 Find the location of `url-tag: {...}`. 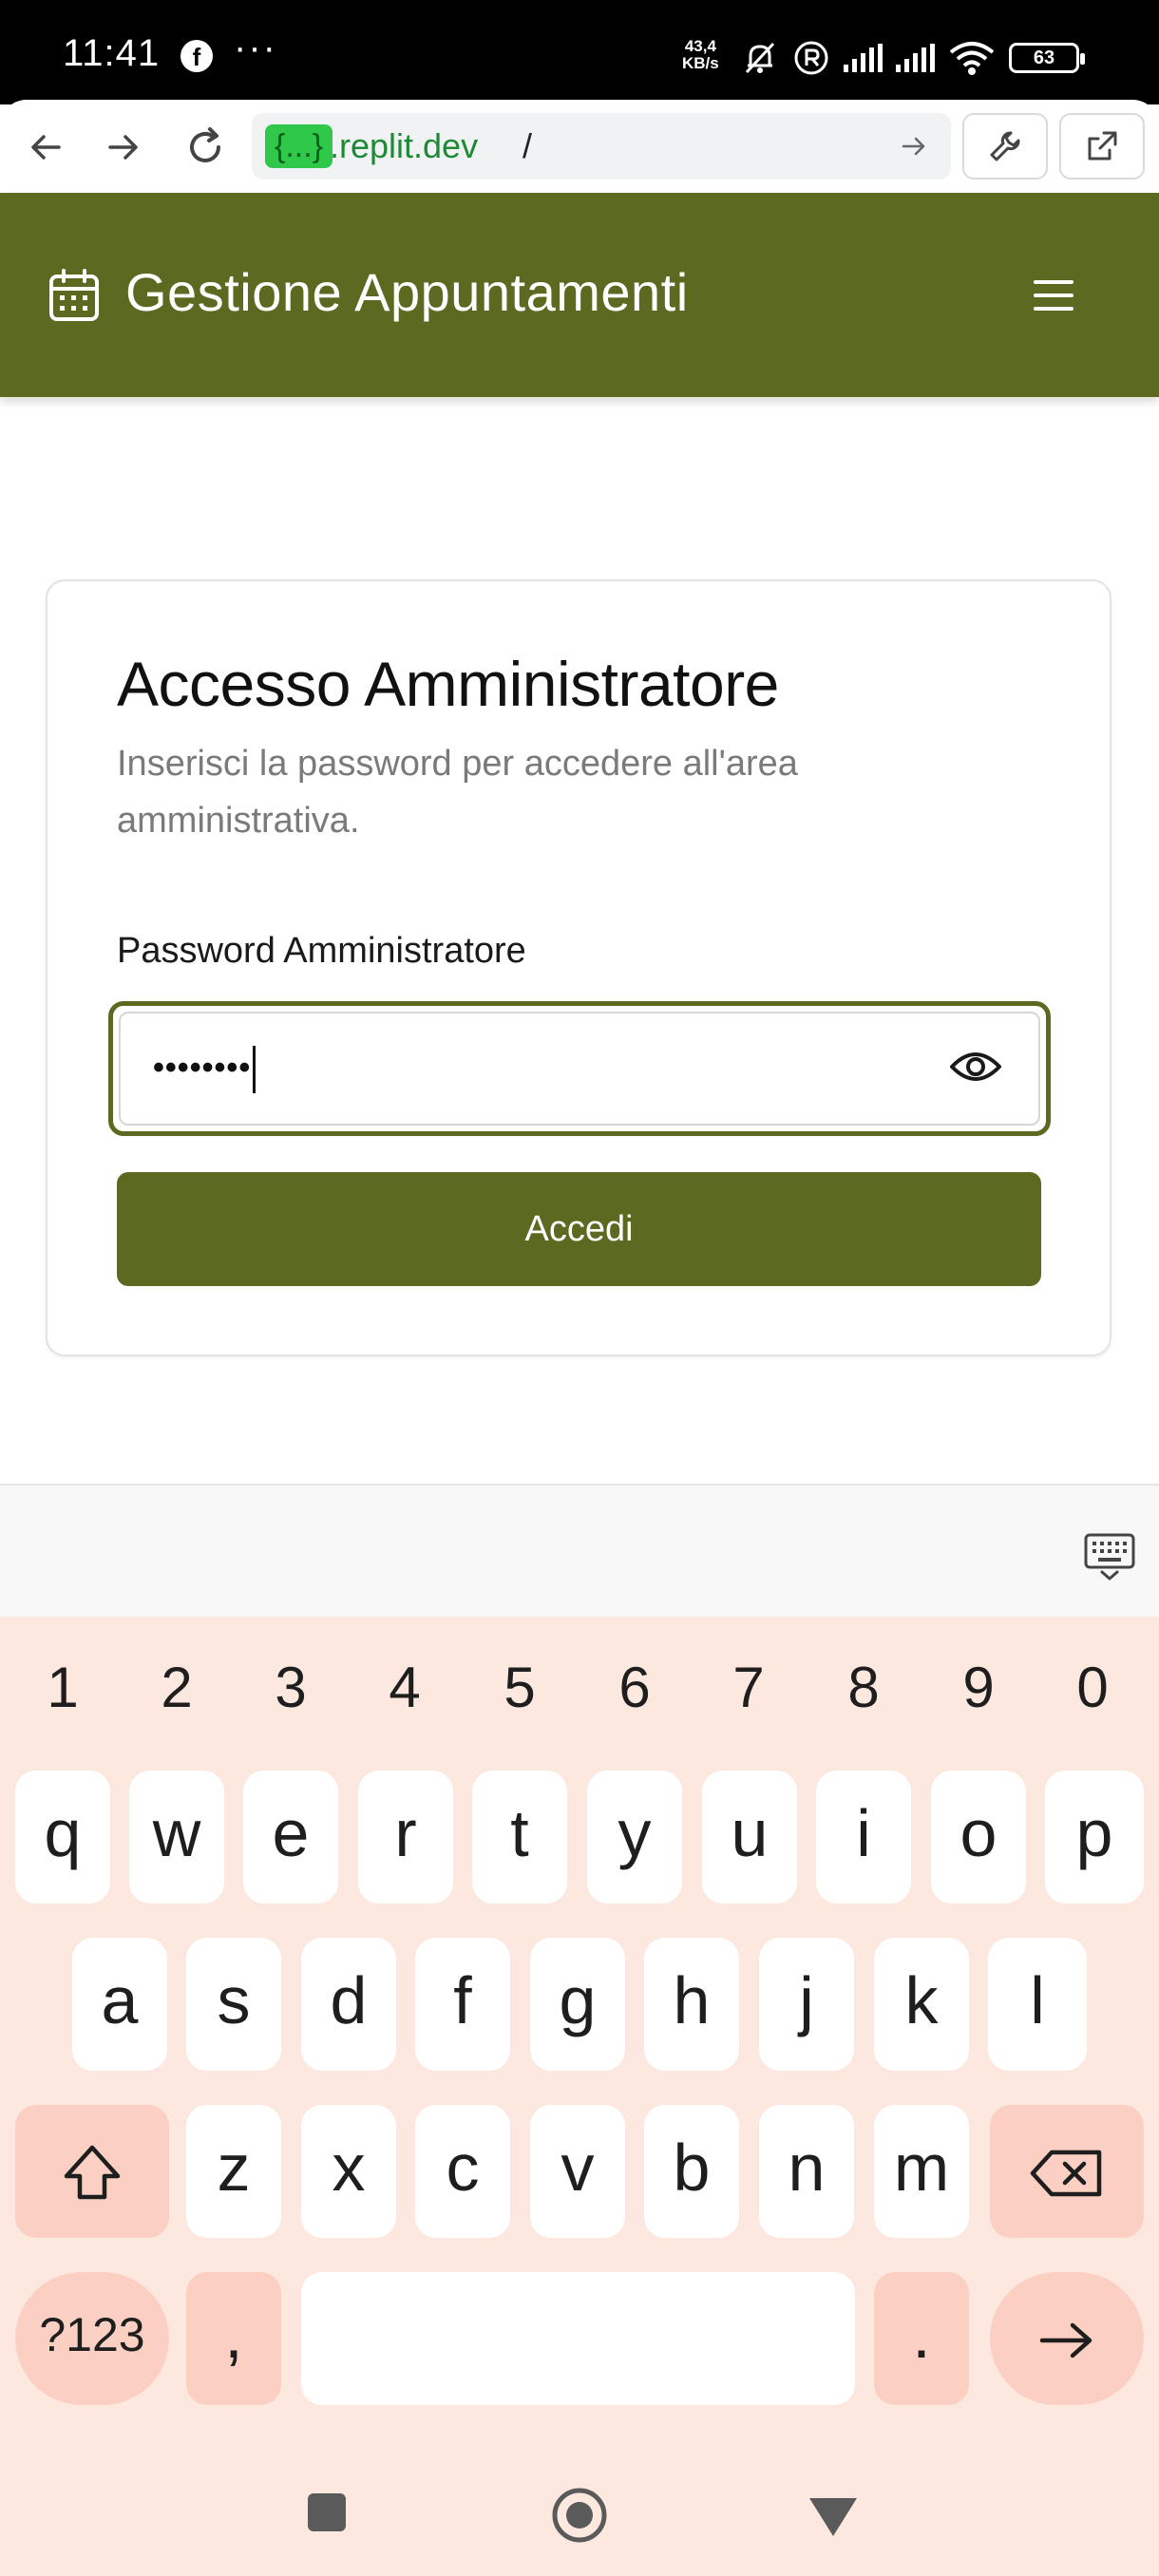

url-tag: {...} is located at coordinates (299, 146).